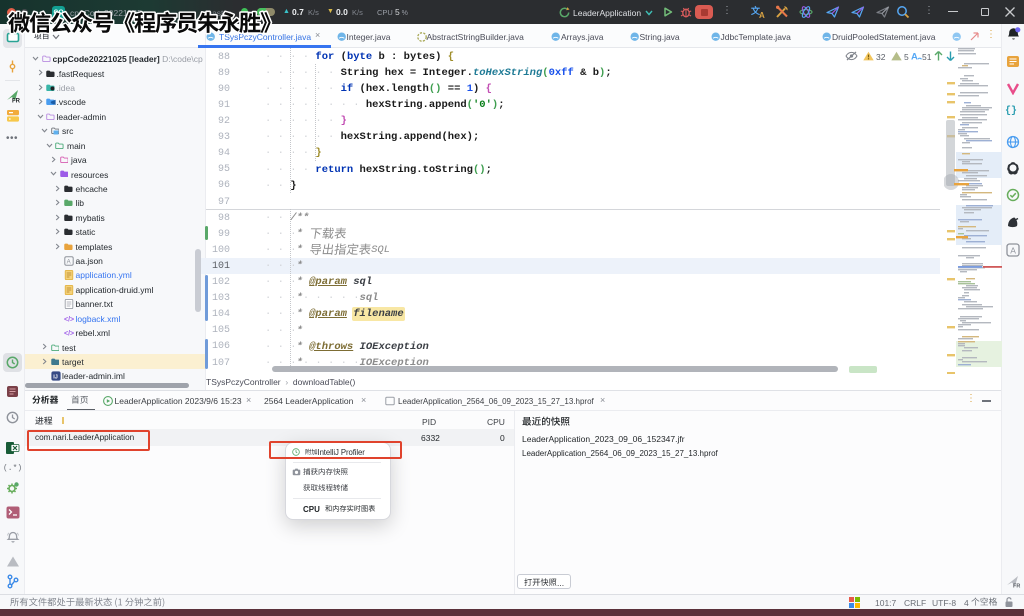 The image size is (1024, 616). What do you see at coordinates (55, 378) in the screenshot?
I see `svg-text: IJ` at bounding box center [55, 378].